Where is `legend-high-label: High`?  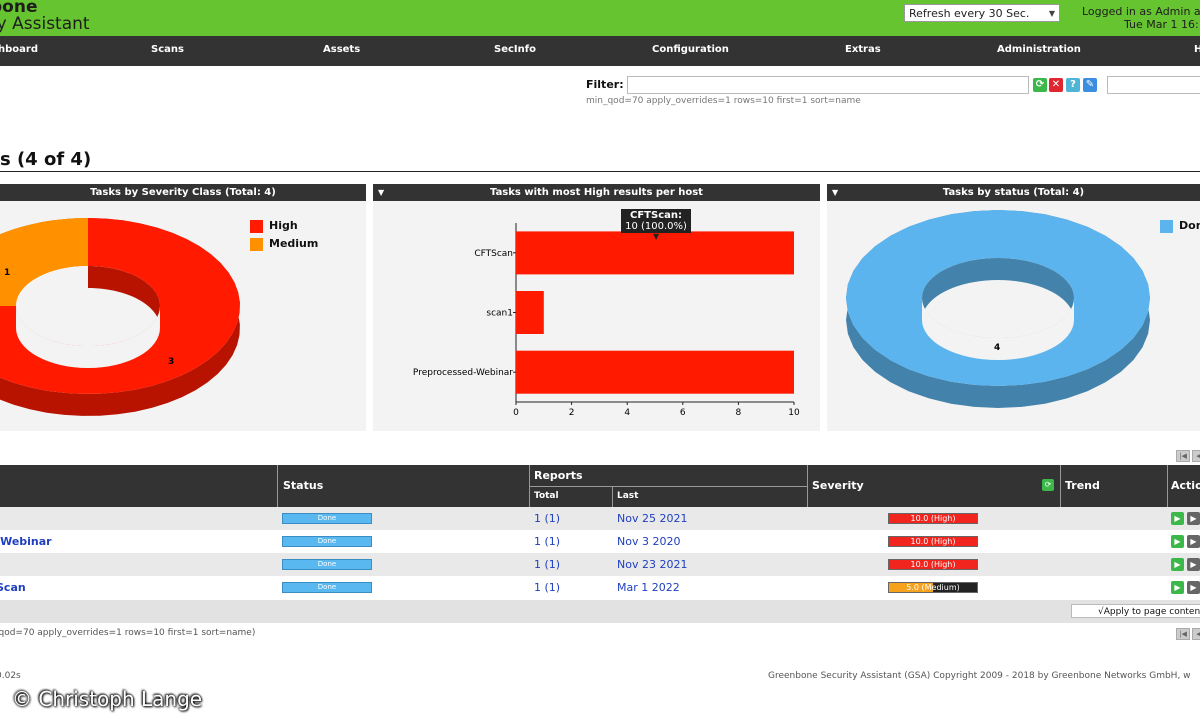
legend-high-label: High is located at coordinates (283, 225).